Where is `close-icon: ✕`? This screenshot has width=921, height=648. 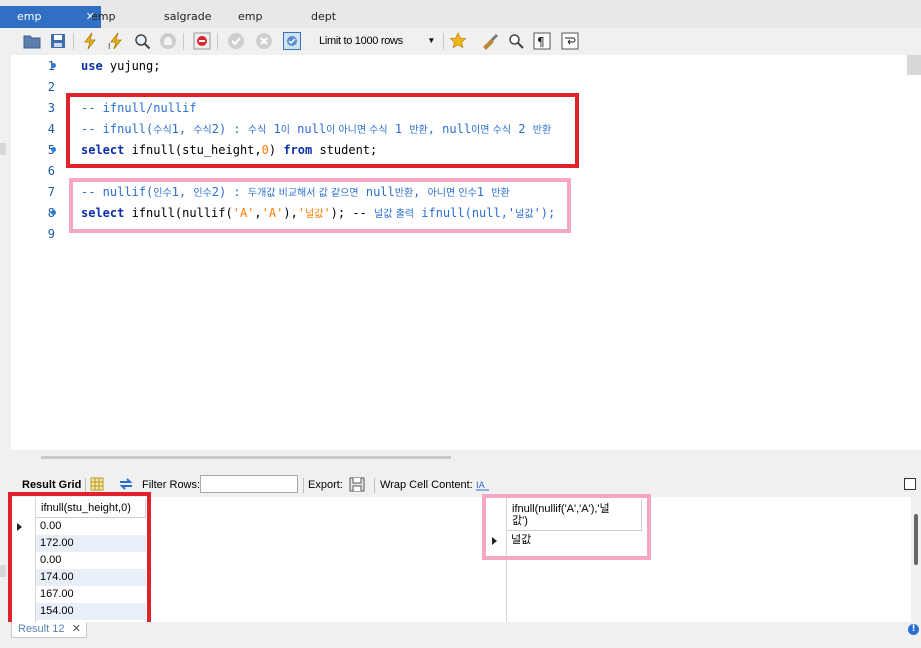 close-icon: ✕ is located at coordinates (76, 629).